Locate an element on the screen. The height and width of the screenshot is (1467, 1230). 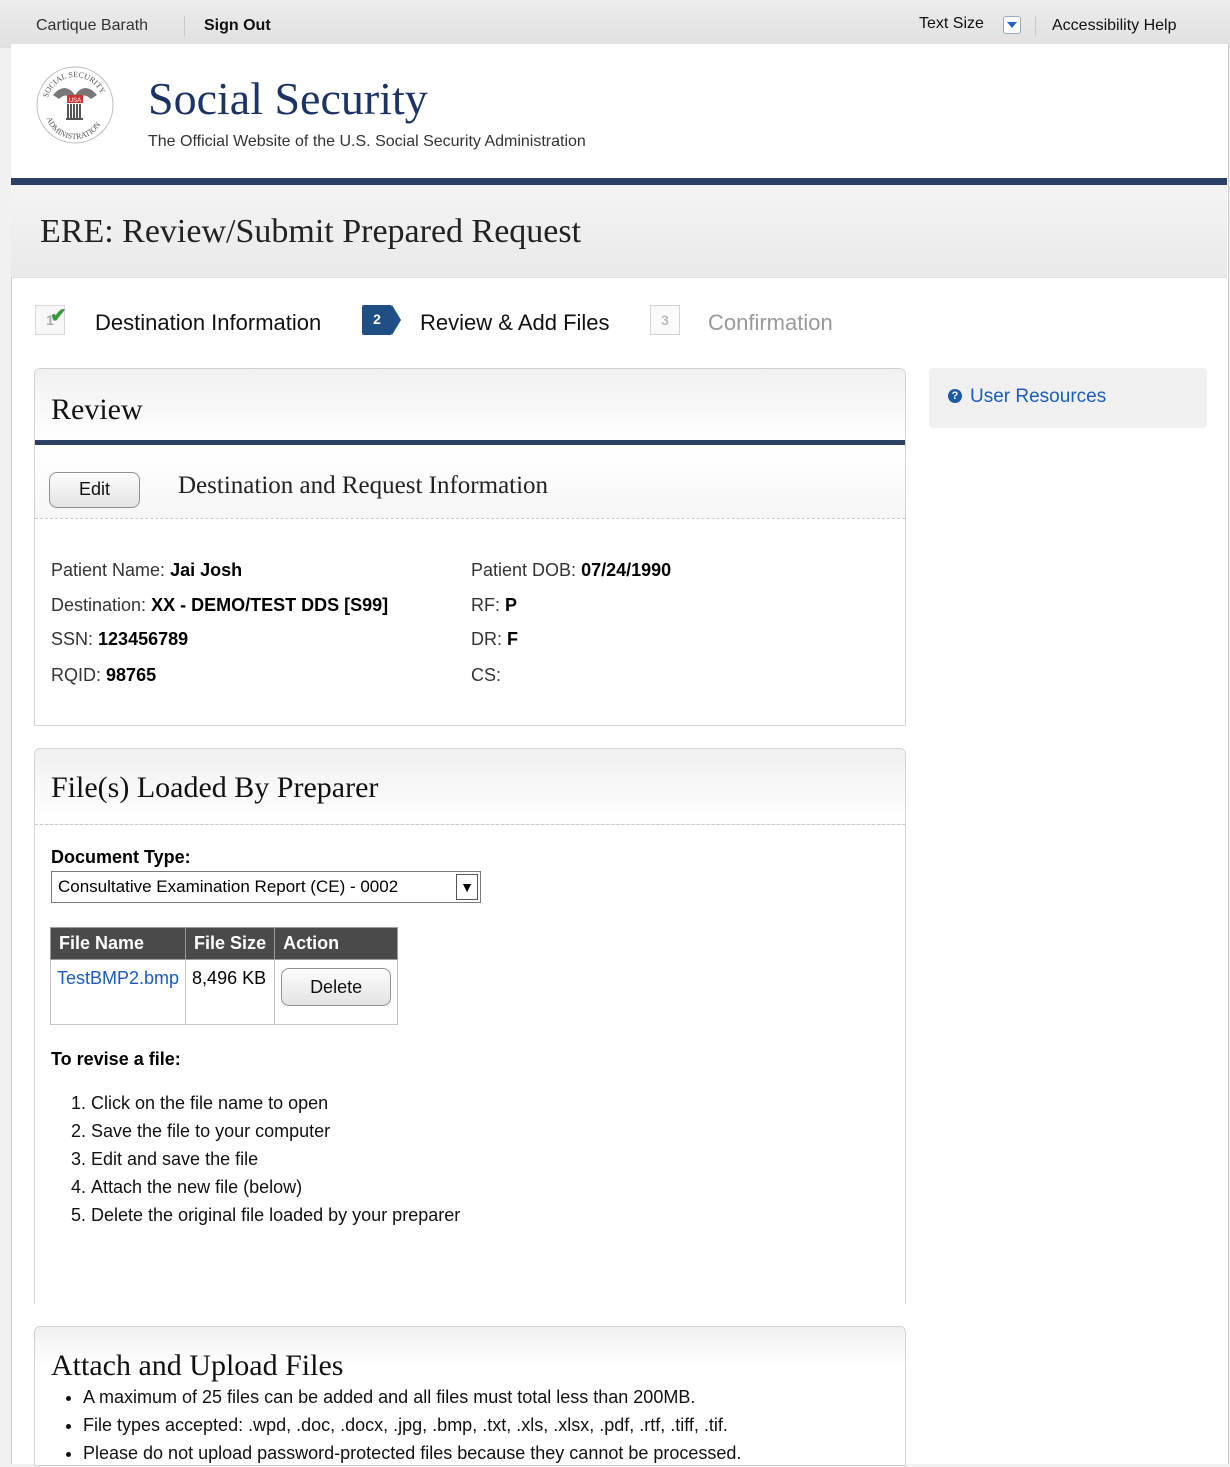
table-row: TestBMP2.bmp 8,496 KB Delete is located at coordinates (224, 992).